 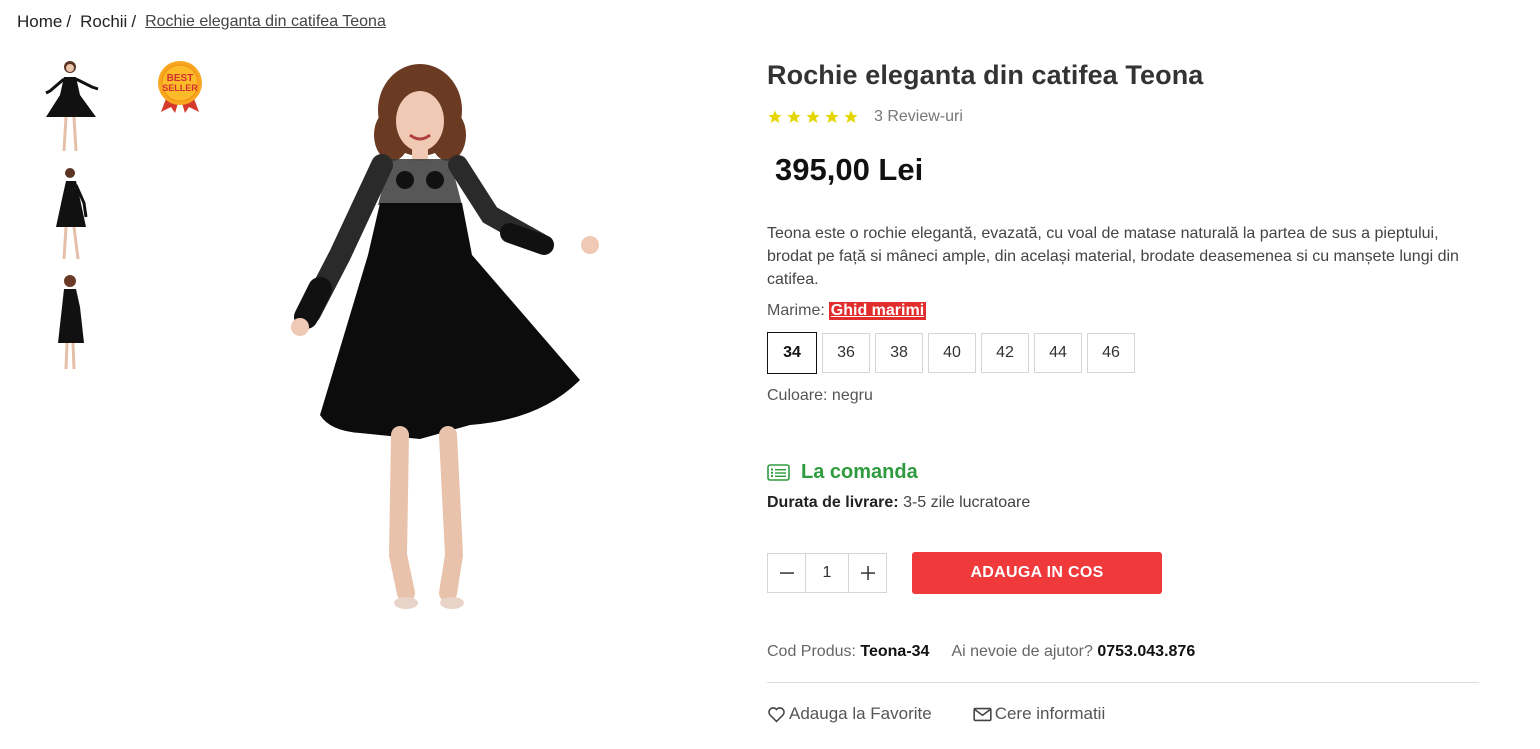 I want to click on thumbnail-side, so click(x=72, y=215).